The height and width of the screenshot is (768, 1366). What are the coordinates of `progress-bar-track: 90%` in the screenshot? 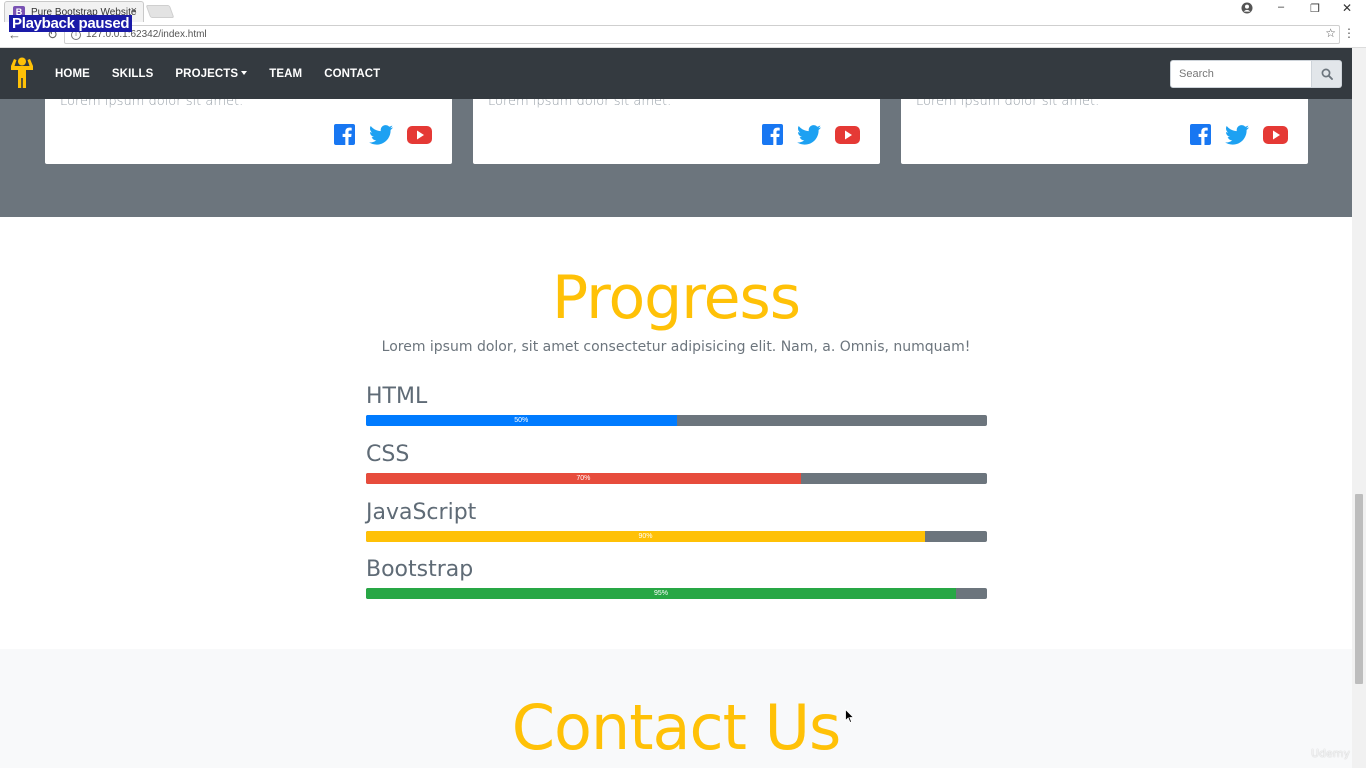 It's located at (676, 536).